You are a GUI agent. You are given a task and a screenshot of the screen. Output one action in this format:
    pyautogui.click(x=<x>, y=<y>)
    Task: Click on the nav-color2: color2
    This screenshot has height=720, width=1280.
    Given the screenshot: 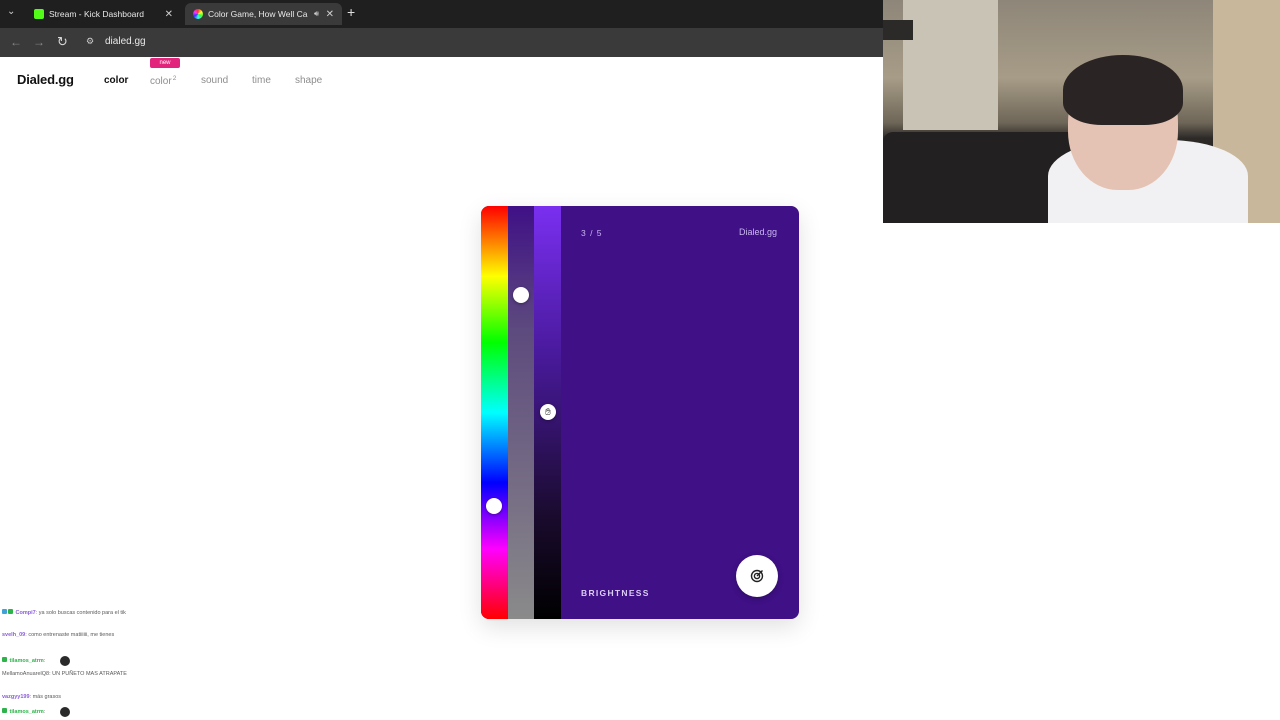 What is the action you would take?
    pyautogui.click(x=163, y=81)
    